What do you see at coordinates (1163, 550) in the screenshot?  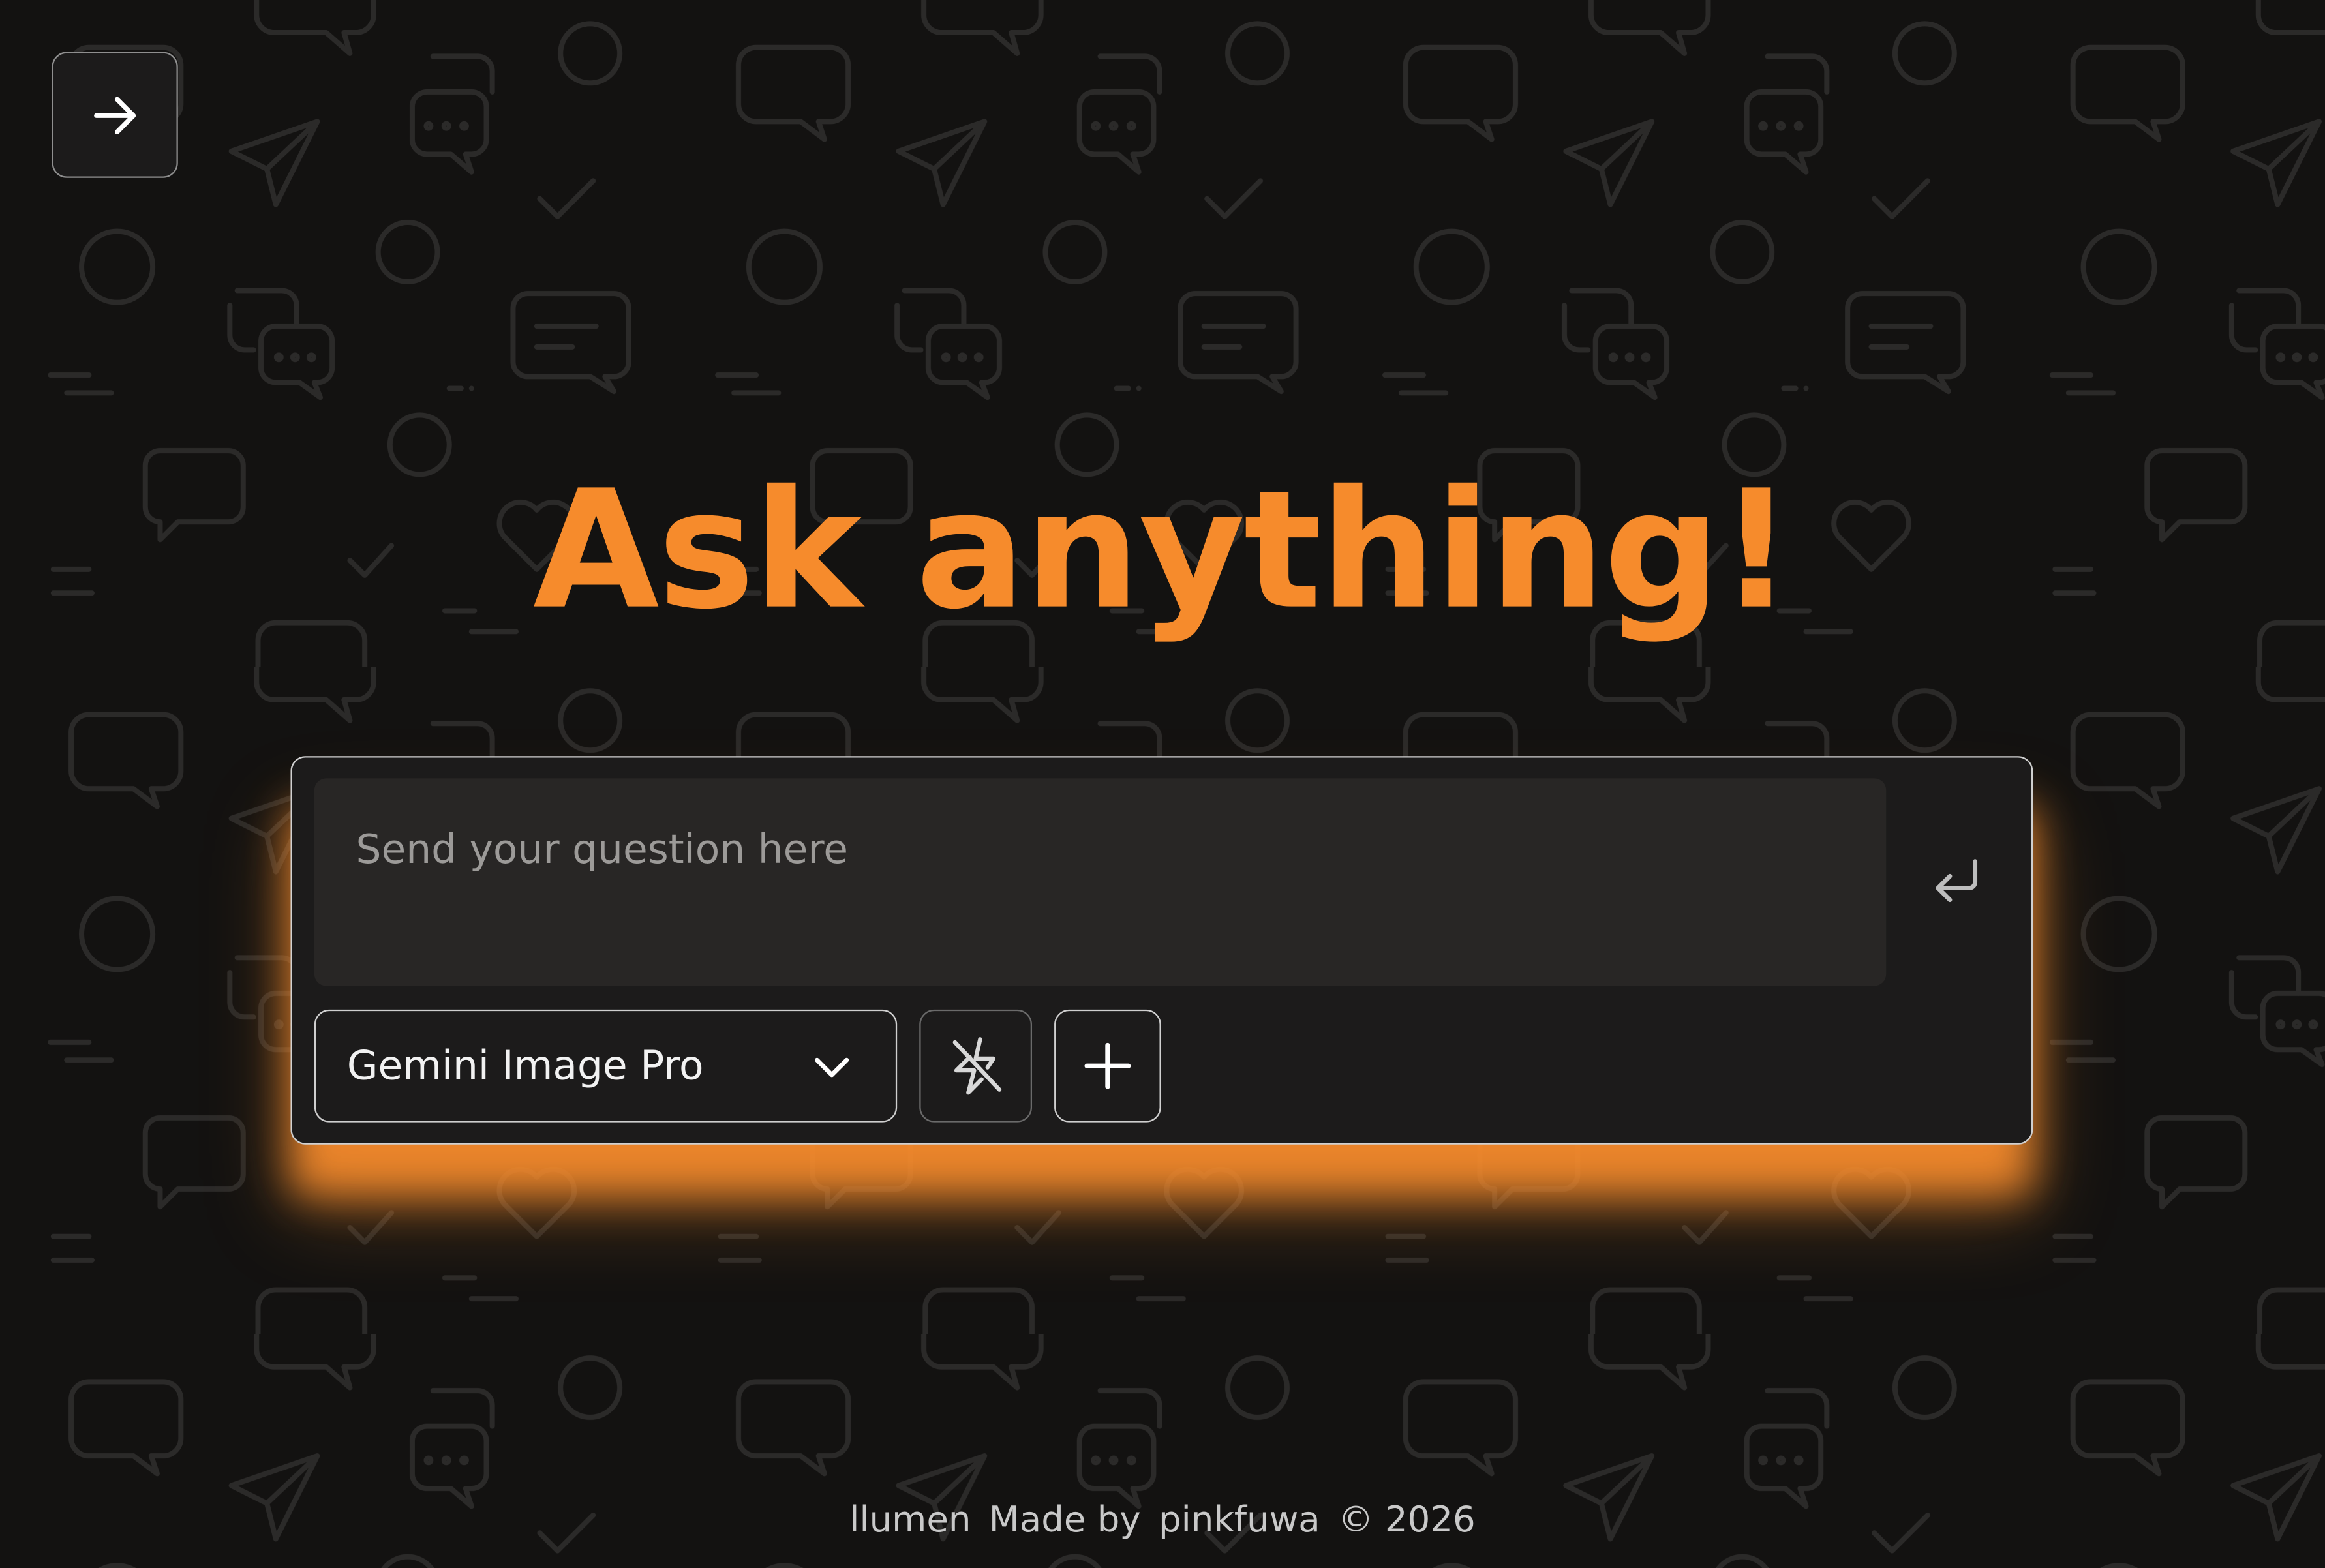 I see `page-title: Ask anything!` at bounding box center [1163, 550].